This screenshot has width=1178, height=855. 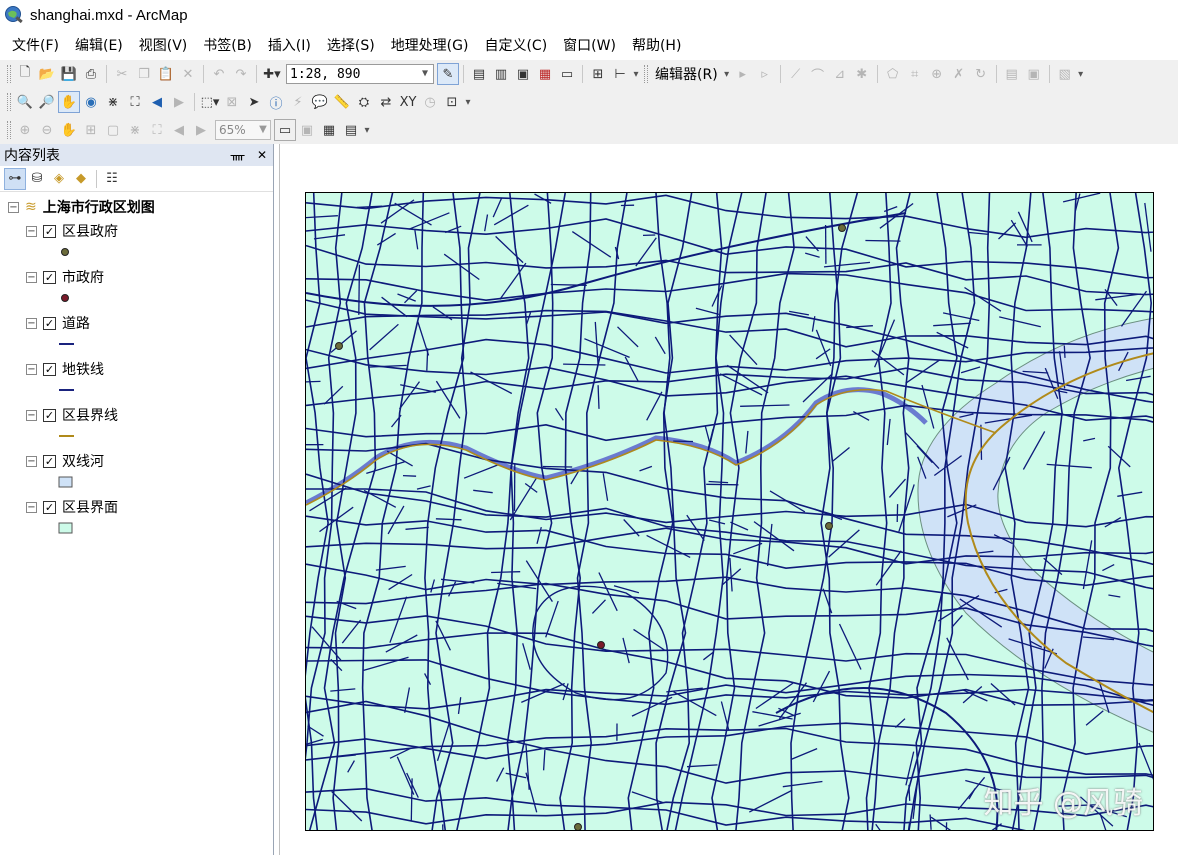 What do you see at coordinates (320, 102) in the screenshot?
I see `html-popup-icon: 💬` at bounding box center [320, 102].